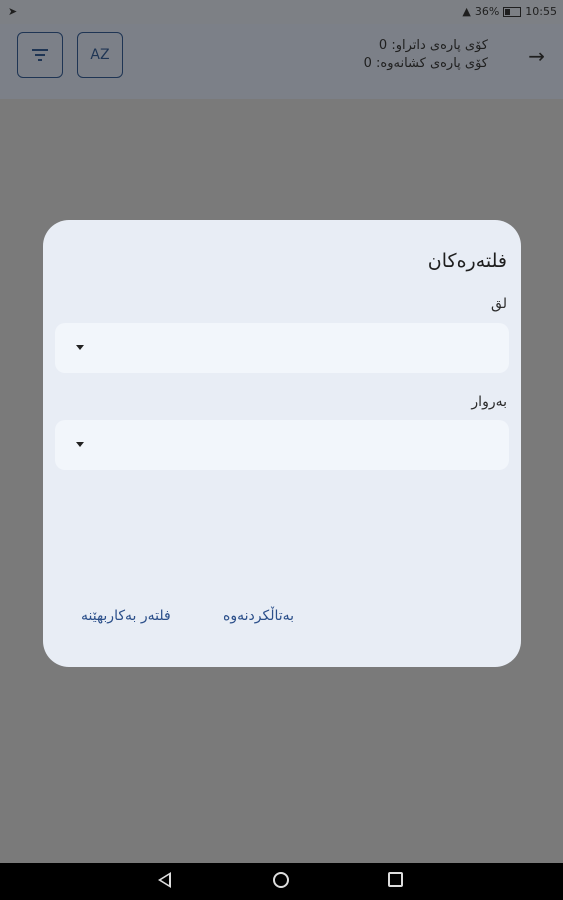  I want to click on filter-icon, so click(40, 55).